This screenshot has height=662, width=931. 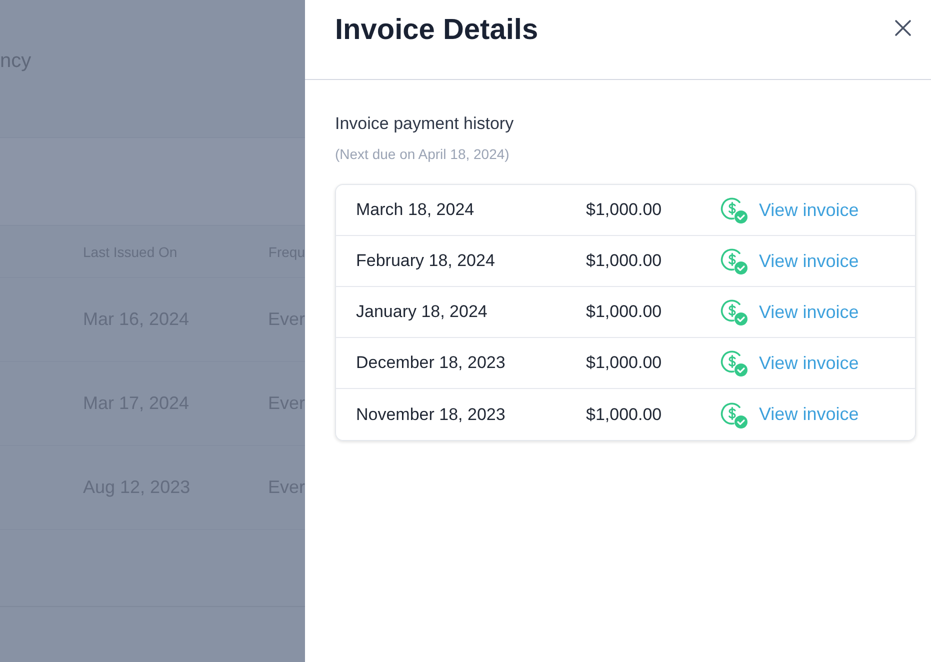 What do you see at coordinates (426, 261) in the screenshot?
I see `payment-date: February 18, 2024` at bounding box center [426, 261].